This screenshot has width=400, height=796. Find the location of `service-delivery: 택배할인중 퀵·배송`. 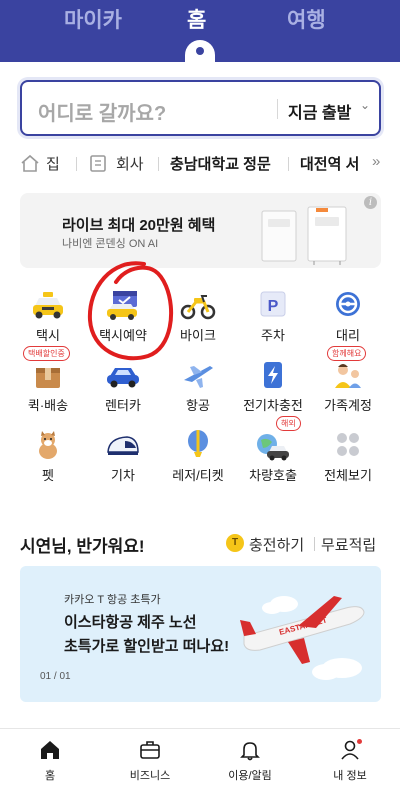

service-delivery: 택배할인중 퀵·배송 is located at coordinates (48, 382).